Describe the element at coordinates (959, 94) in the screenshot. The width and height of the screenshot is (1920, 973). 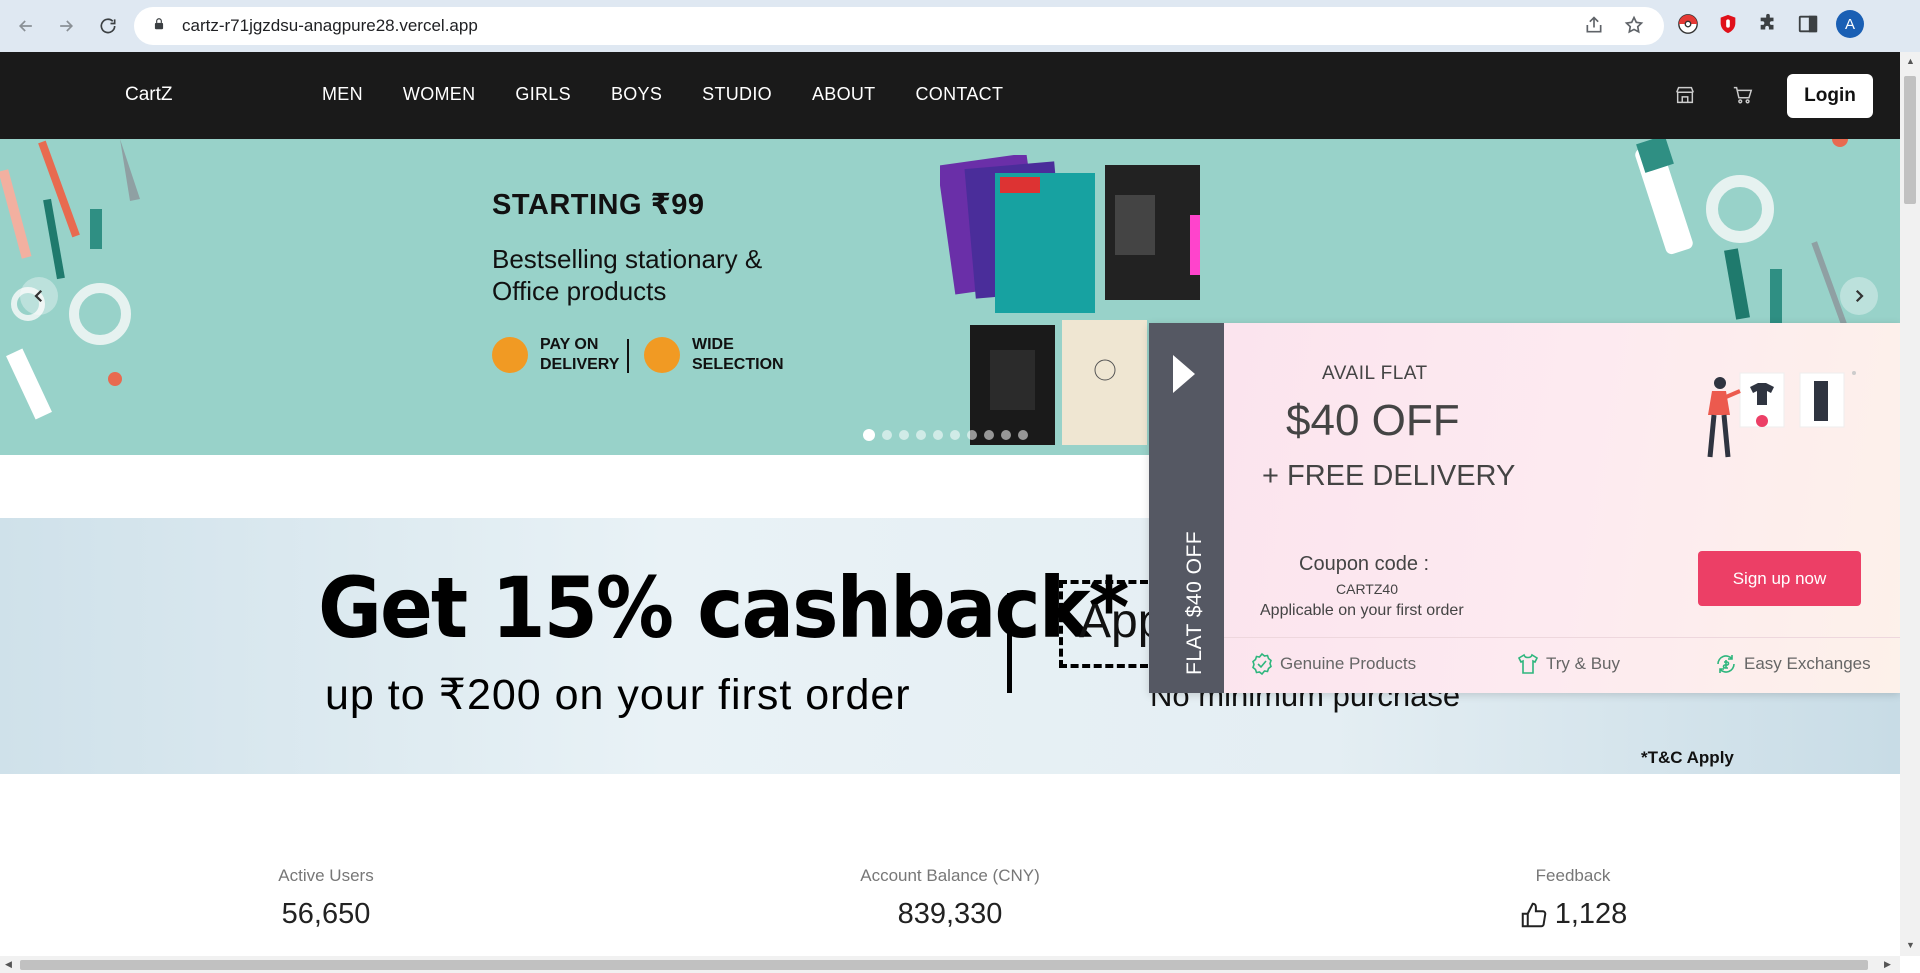
I see `nav-contact: CONTACT` at that location.